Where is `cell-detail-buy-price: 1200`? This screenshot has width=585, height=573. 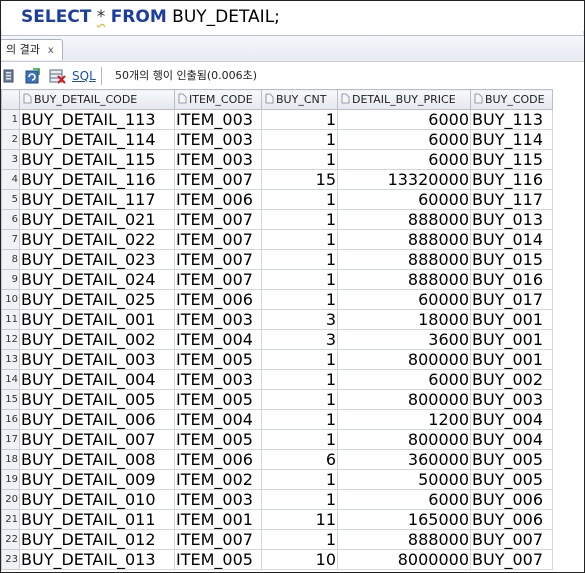
cell-detail-buy-price: 1200 is located at coordinates (404, 419).